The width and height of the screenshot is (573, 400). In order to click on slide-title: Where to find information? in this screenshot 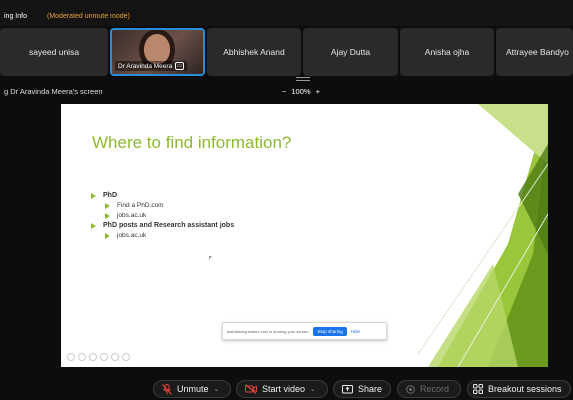, I will do `click(192, 142)`.